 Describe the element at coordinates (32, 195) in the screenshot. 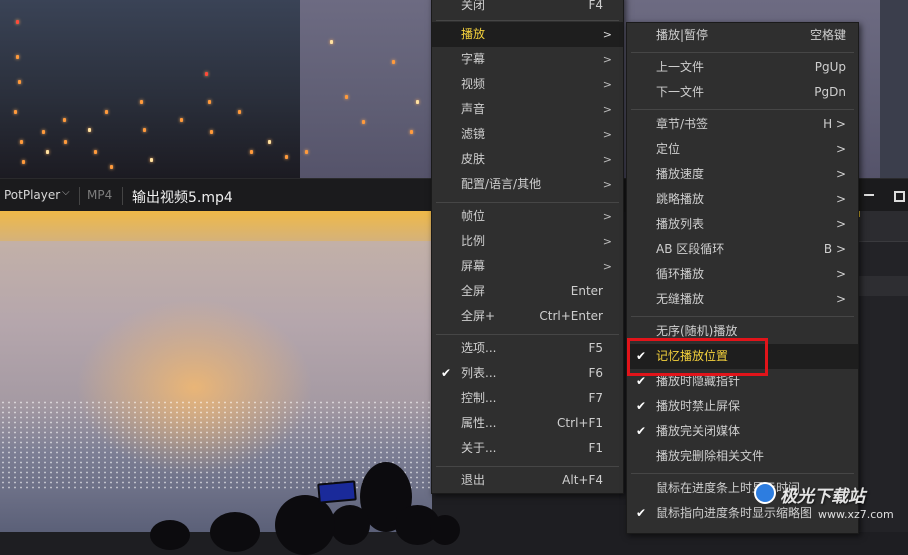

I see `potplayer-menu-button: PotPlayer` at that location.